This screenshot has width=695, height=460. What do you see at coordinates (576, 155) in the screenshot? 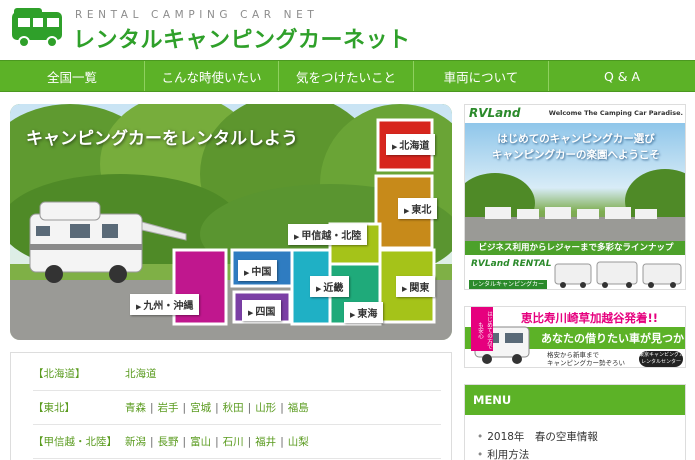
I see `rvland-headline-2: キャンピングカーの楽園へようこそ` at bounding box center [576, 155].